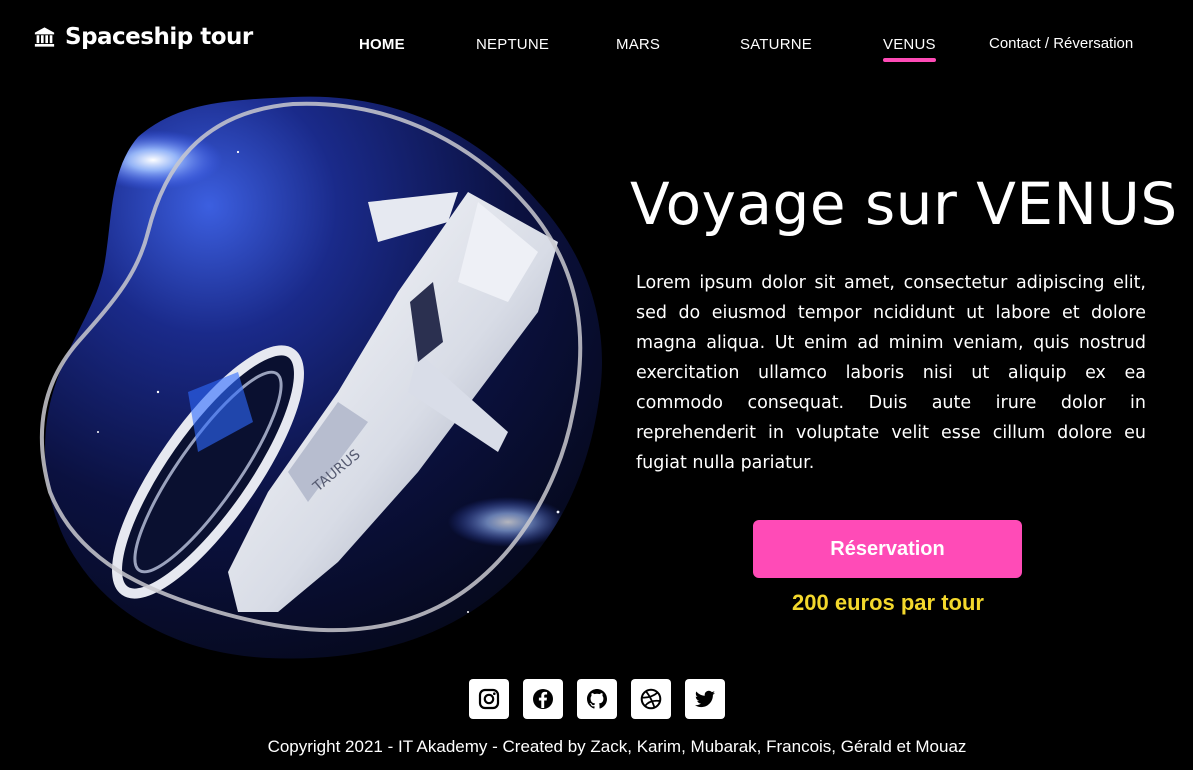 The height and width of the screenshot is (770, 1193). Describe the element at coordinates (776, 44) in the screenshot. I see `nav-saturne: SATURNE` at that location.